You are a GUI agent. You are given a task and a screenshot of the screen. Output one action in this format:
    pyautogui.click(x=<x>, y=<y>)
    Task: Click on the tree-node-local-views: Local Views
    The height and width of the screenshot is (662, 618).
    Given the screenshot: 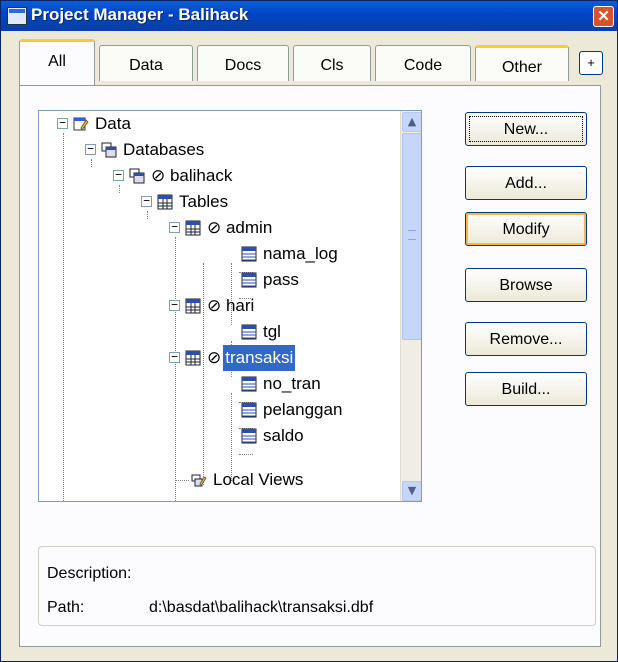 What is the action you would take?
    pyautogui.click(x=248, y=480)
    